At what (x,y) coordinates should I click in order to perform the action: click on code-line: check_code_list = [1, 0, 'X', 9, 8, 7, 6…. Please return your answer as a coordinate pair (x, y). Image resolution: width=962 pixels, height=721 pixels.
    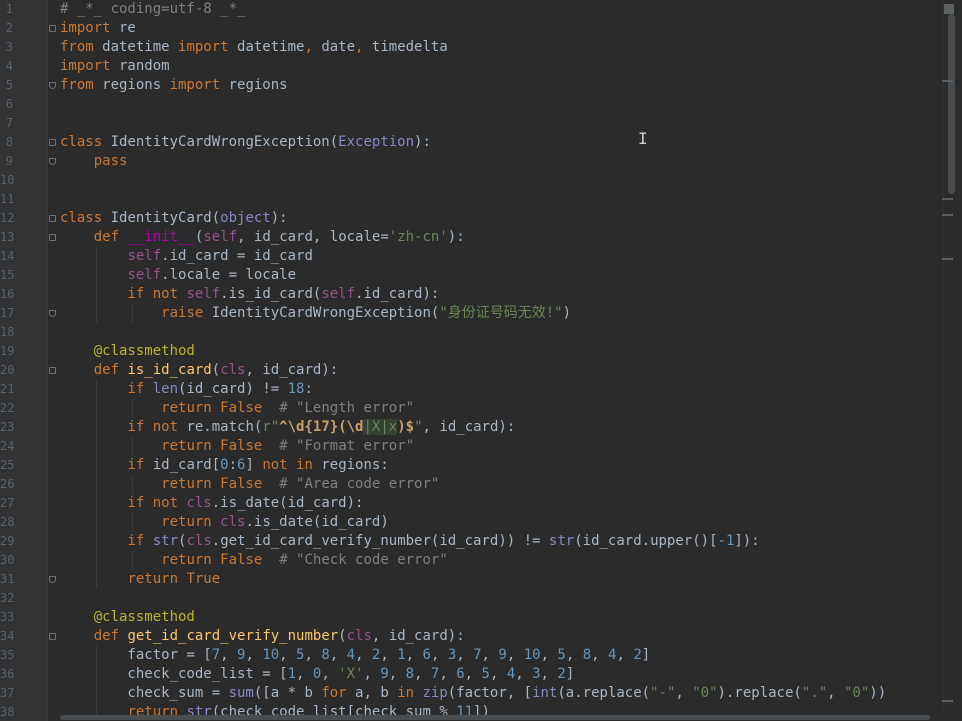
    Looking at the image, I should click on (317, 674).